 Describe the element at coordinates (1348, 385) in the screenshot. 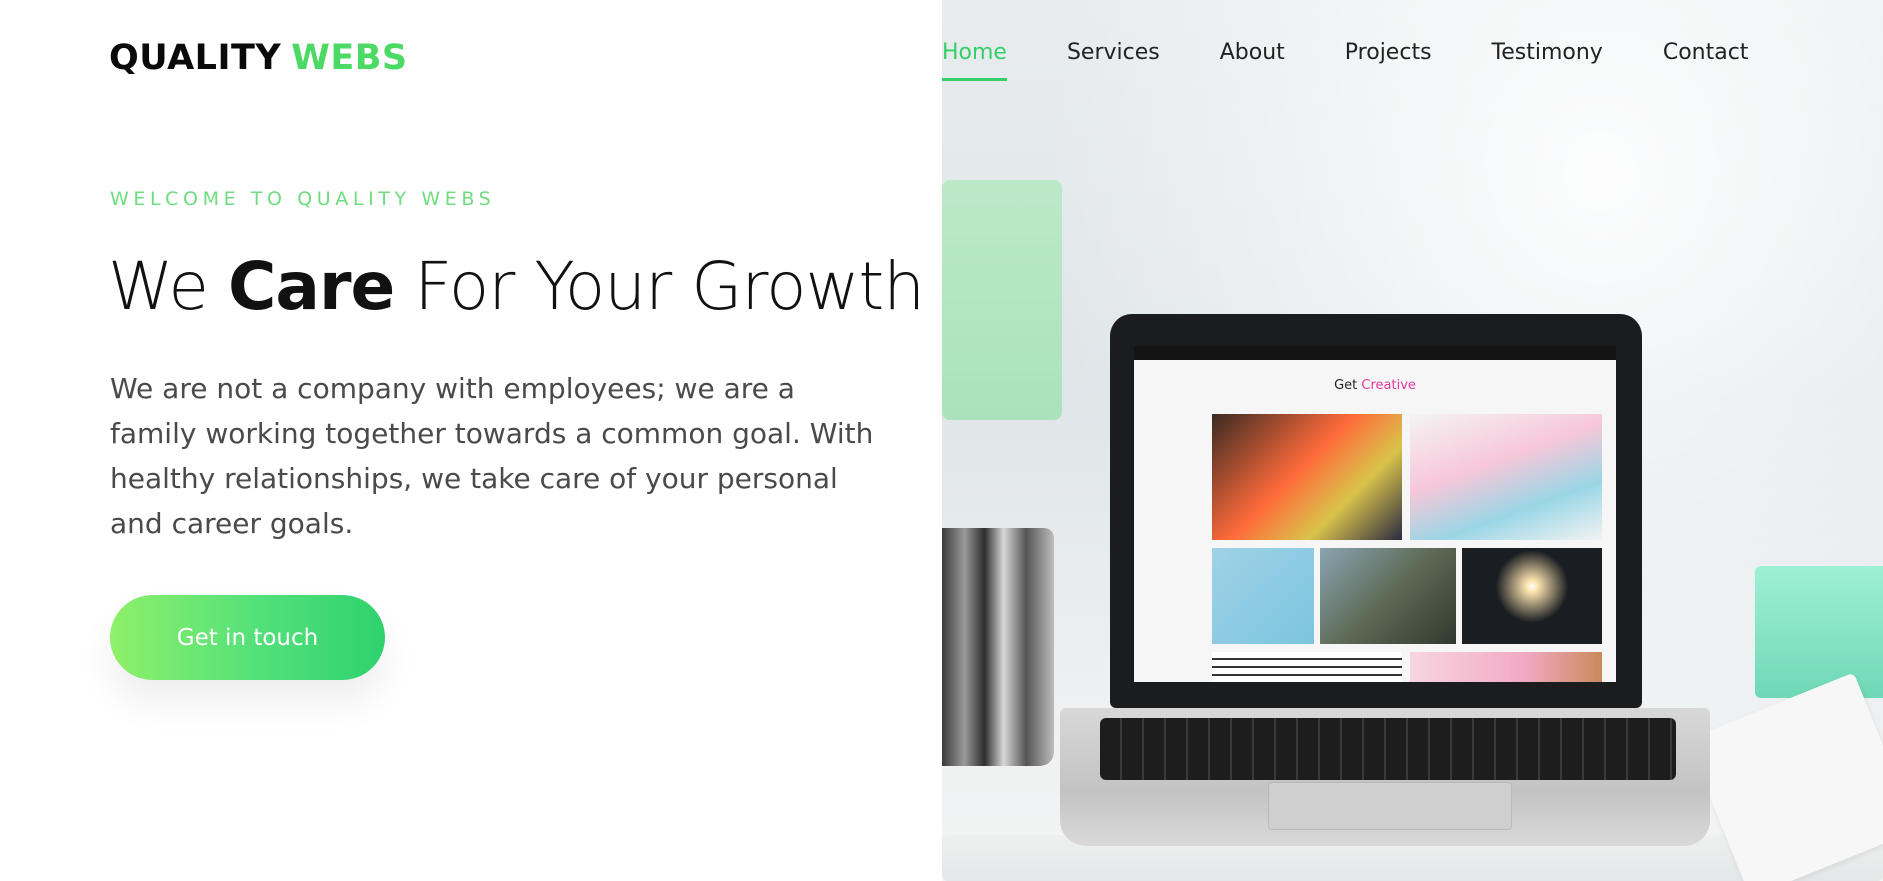

I see `screen-title-before: Get` at that location.